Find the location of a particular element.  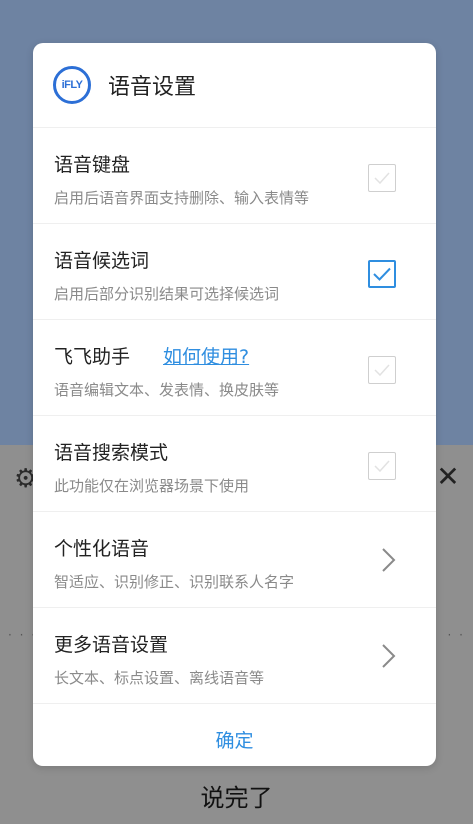

waveform-right: · · is located at coordinates (456, 635).